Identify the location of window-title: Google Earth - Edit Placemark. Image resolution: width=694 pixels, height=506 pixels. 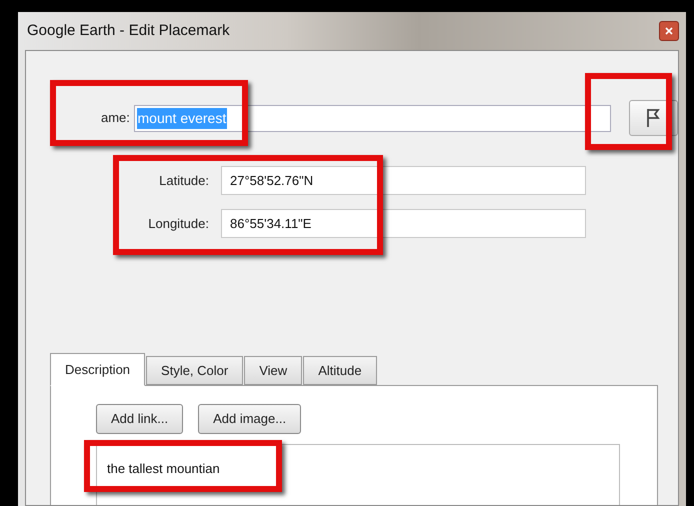
(128, 30).